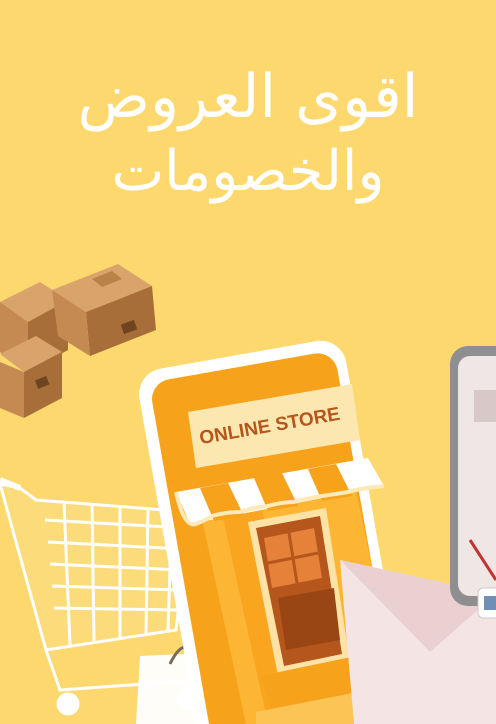  Describe the element at coordinates (473, 482) in the screenshot. I see `phone-icon` at that location.